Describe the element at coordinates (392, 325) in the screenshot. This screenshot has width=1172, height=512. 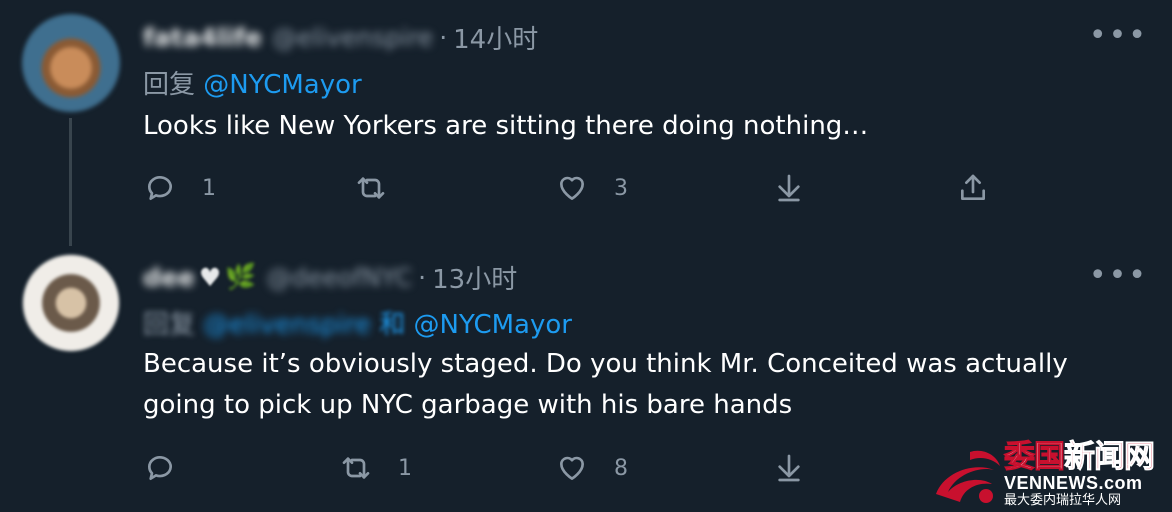
I see `reply-join: 和` at that location.